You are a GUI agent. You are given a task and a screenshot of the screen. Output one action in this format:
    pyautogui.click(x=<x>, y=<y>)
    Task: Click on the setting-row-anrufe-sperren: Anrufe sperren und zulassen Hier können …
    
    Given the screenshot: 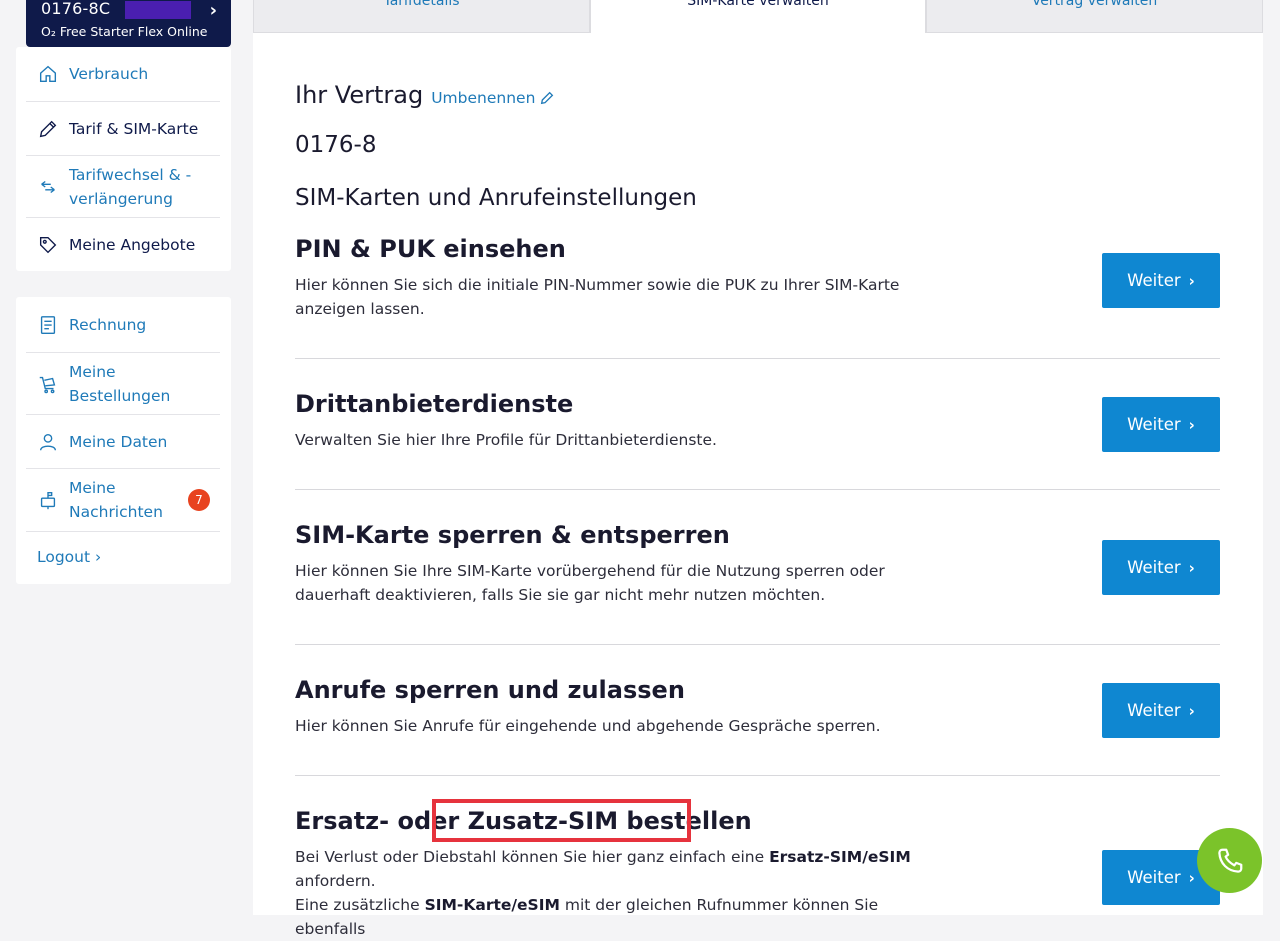 What is the action you would take?
    pyautogui.click(x=757, y=716)
    